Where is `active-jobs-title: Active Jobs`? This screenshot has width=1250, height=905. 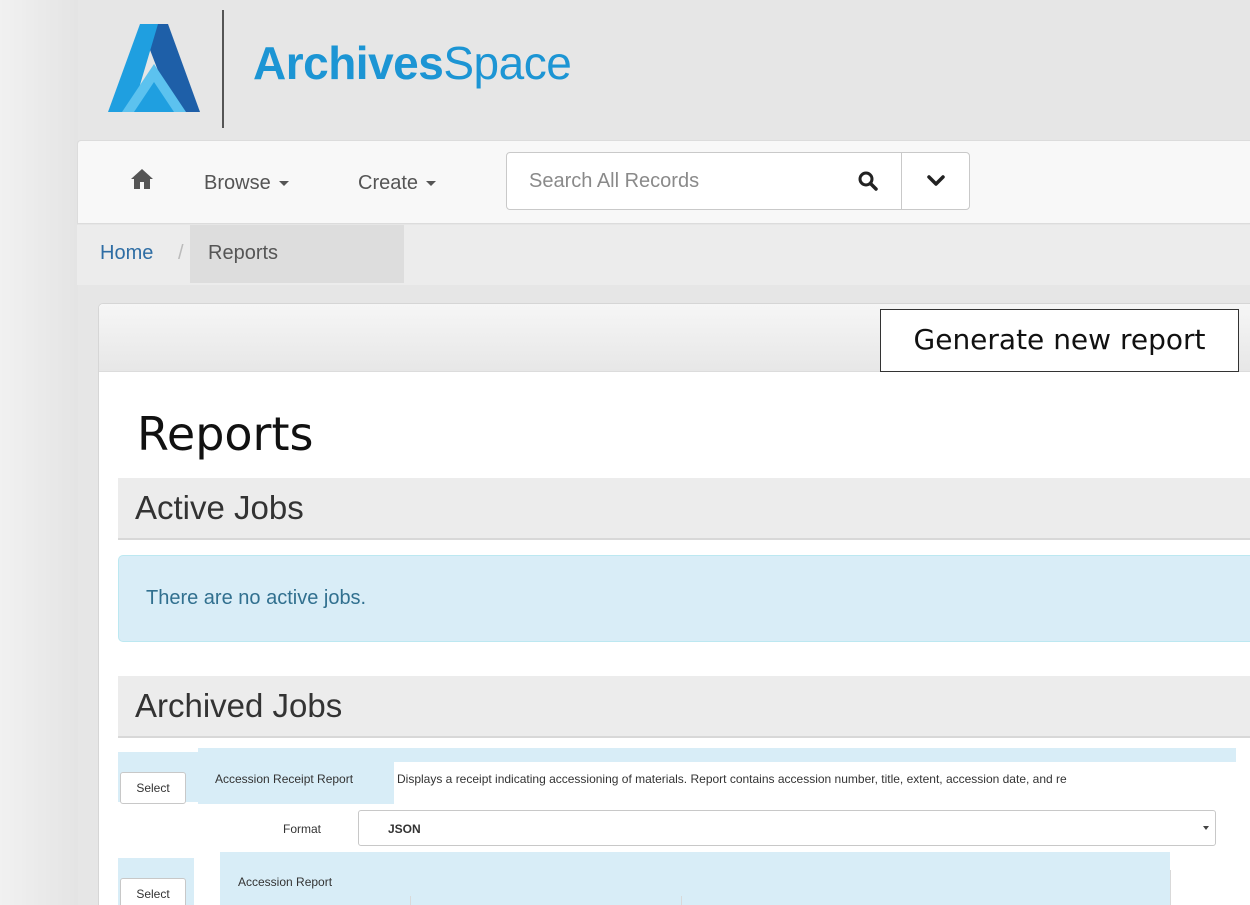
active-jobs-title: Active Jobs is located at coordinates (219, 507).